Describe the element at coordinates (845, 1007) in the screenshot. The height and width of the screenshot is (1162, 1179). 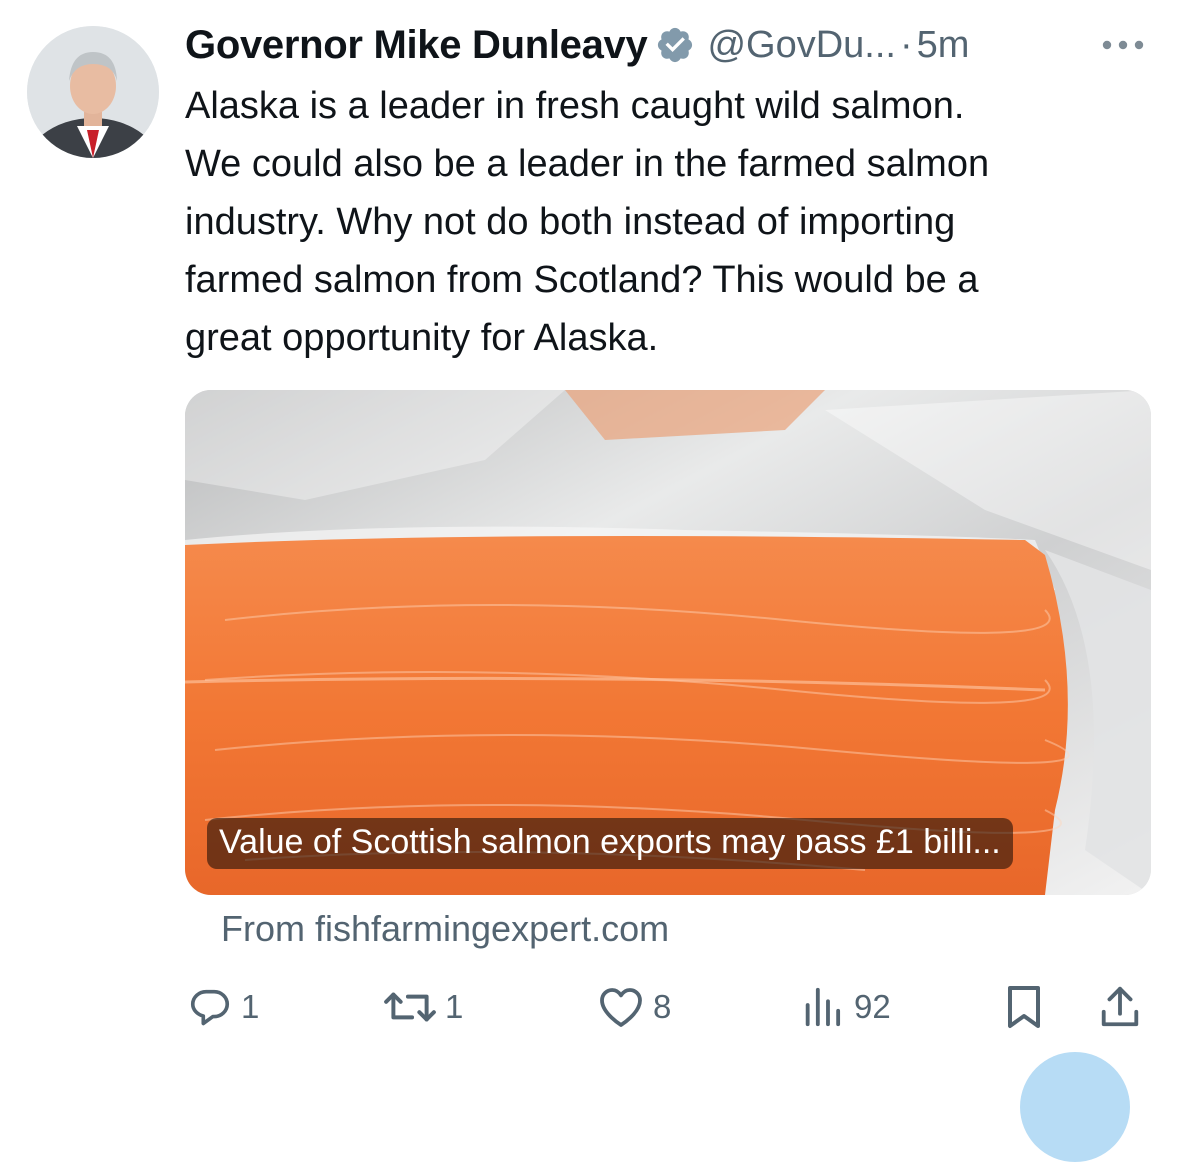
I see `views-button: 92` at that location.